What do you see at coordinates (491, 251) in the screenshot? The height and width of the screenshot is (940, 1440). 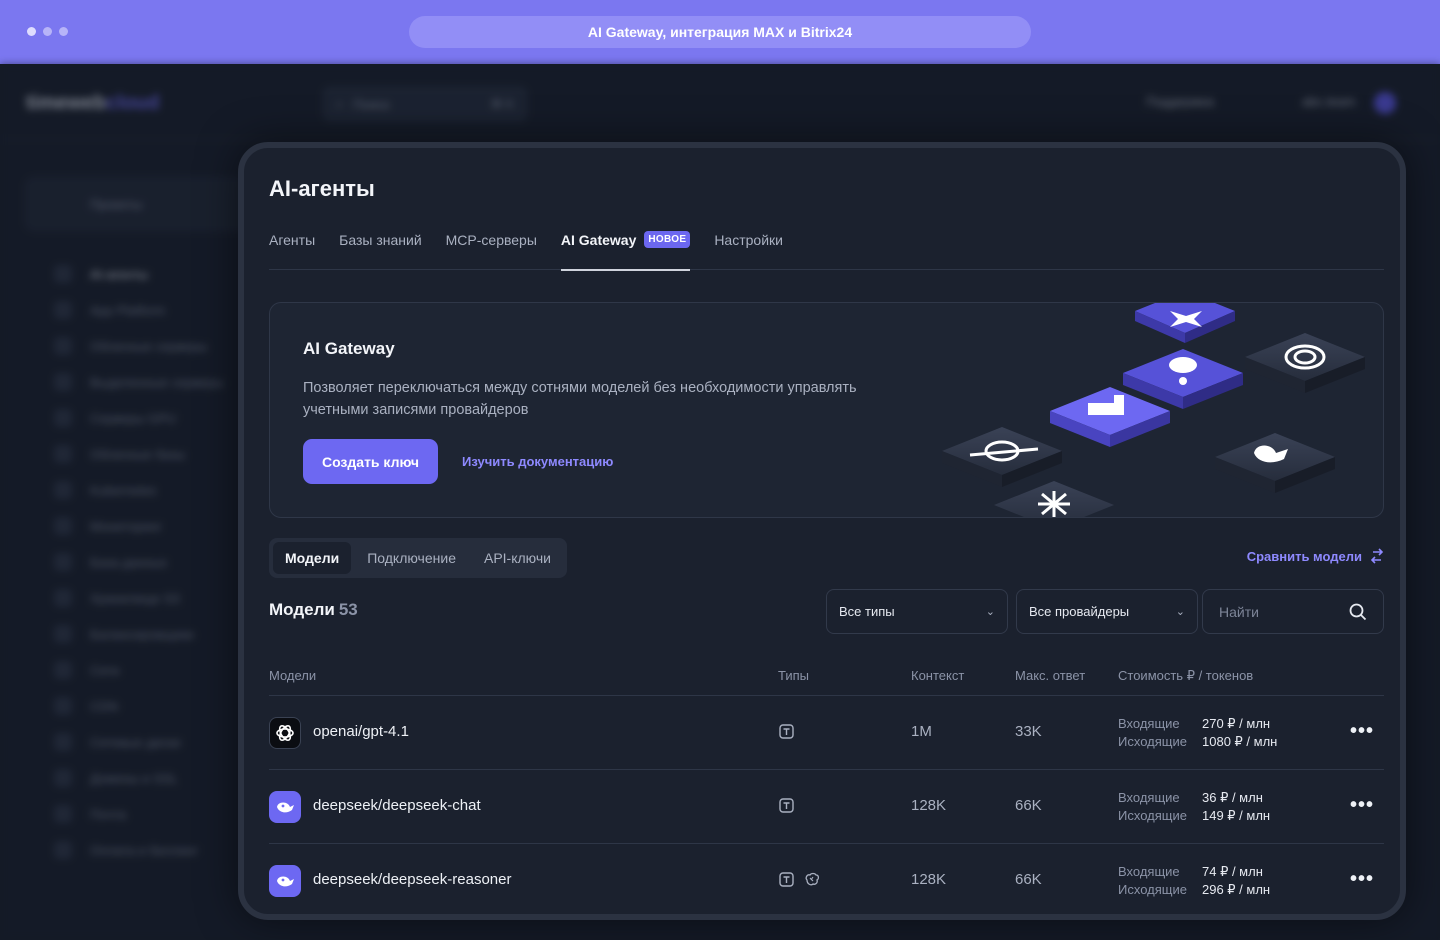 I see `tab-mcp-servers: MCP-серверы` at bounding box center [491, 251].